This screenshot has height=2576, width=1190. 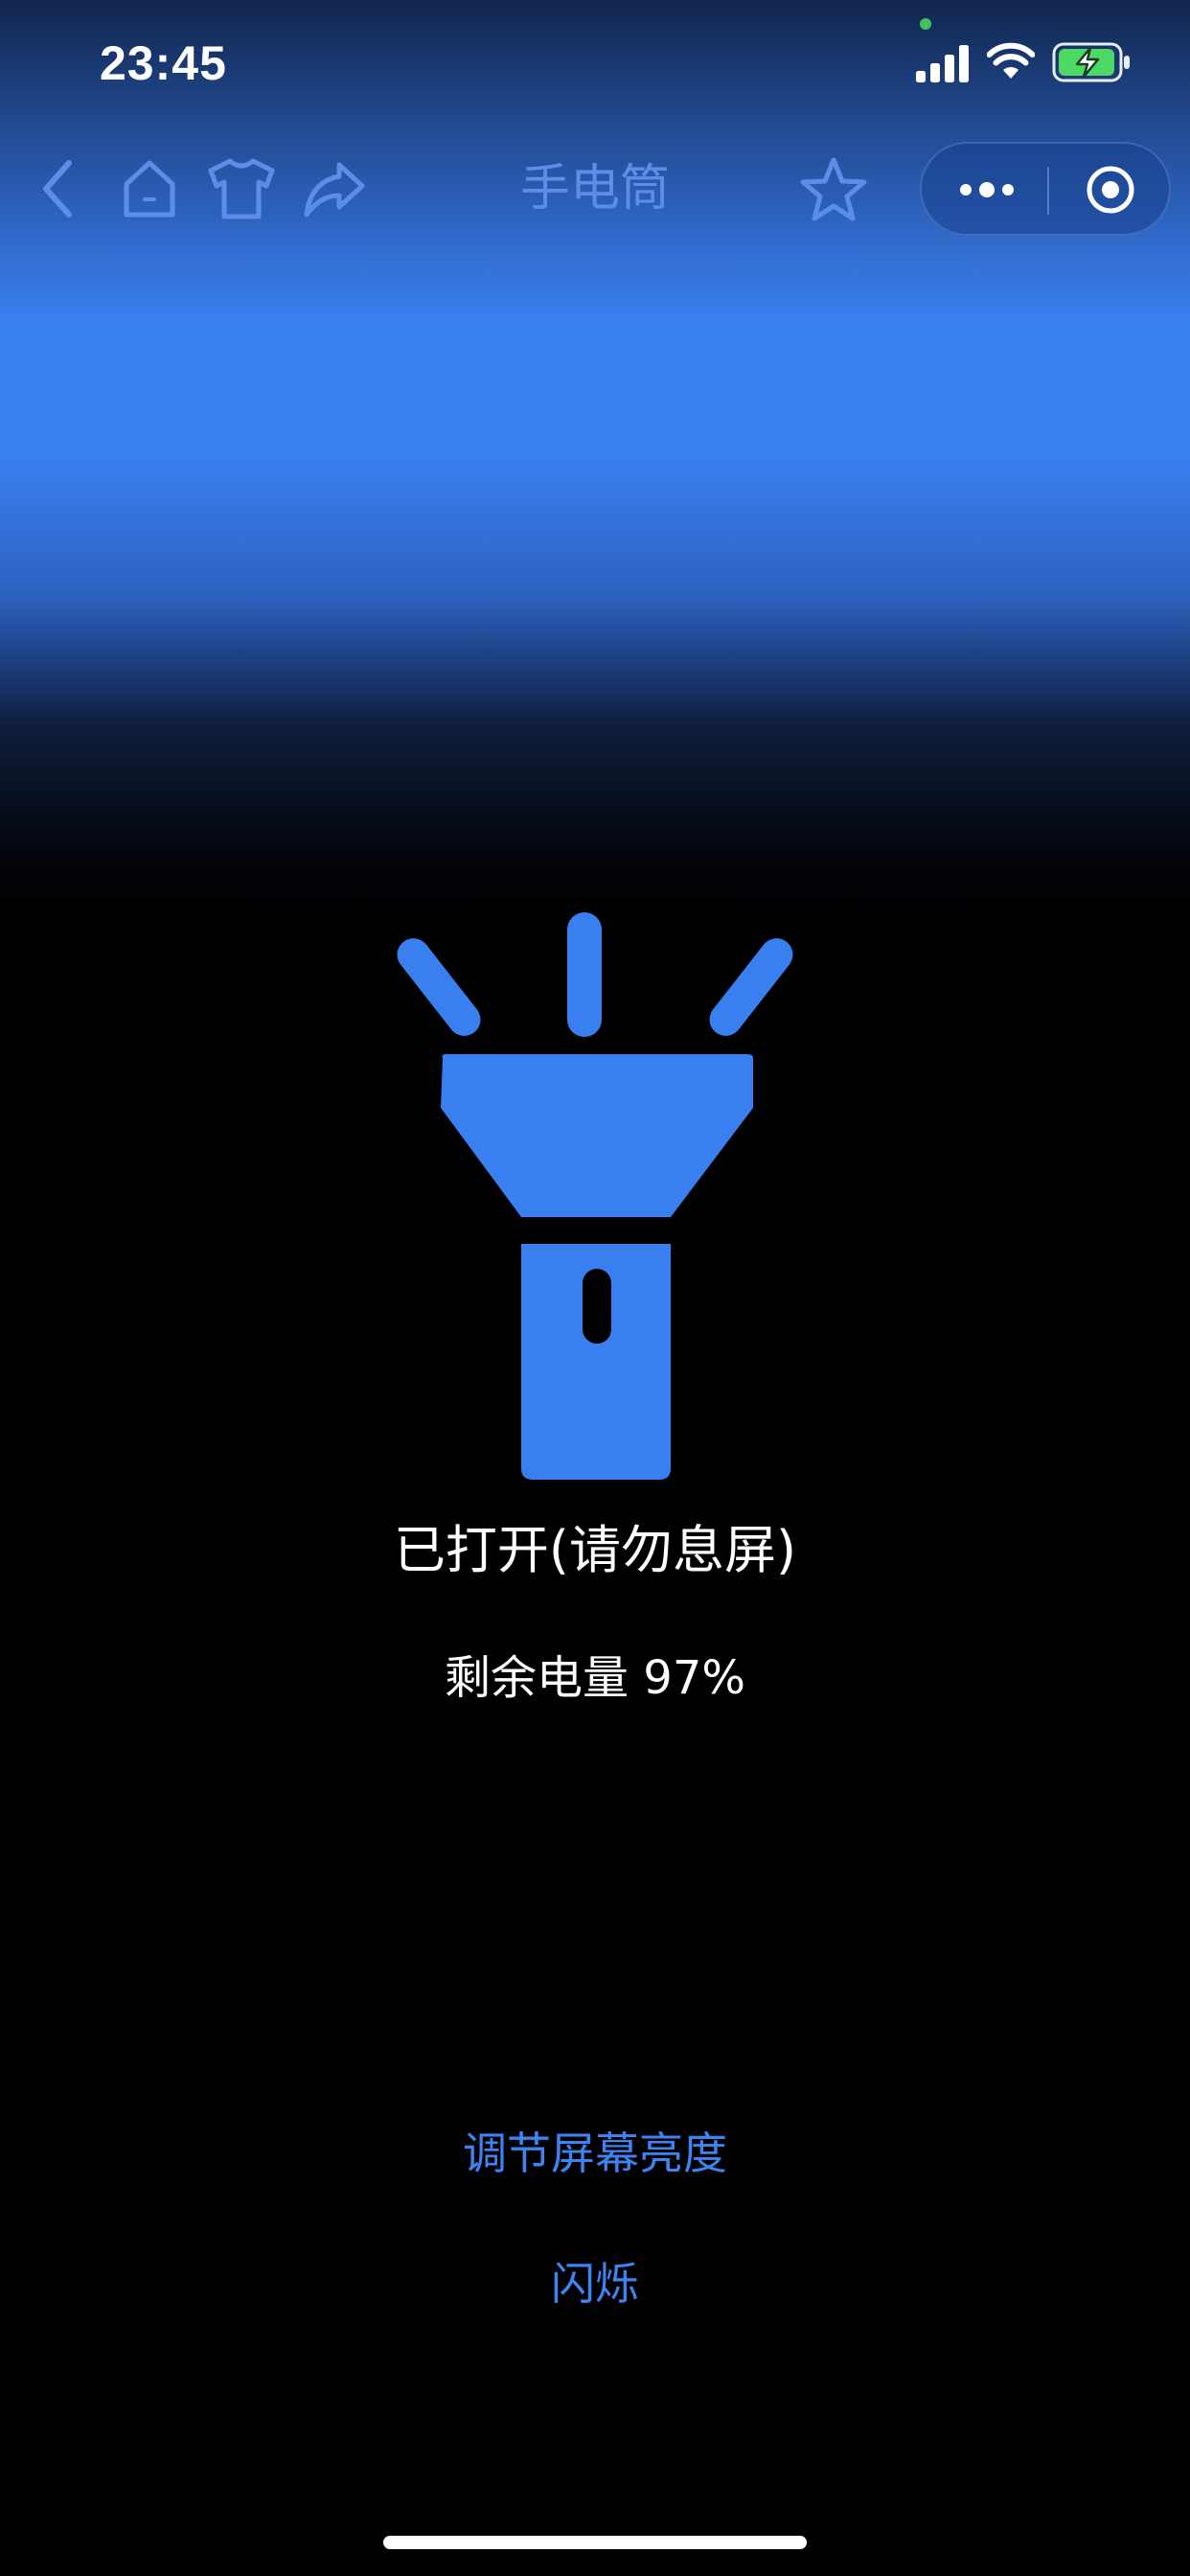 What do you see at coordinates (987, 189) in the screenshot?
I see `more-icon` at bounding box center [987, 189].